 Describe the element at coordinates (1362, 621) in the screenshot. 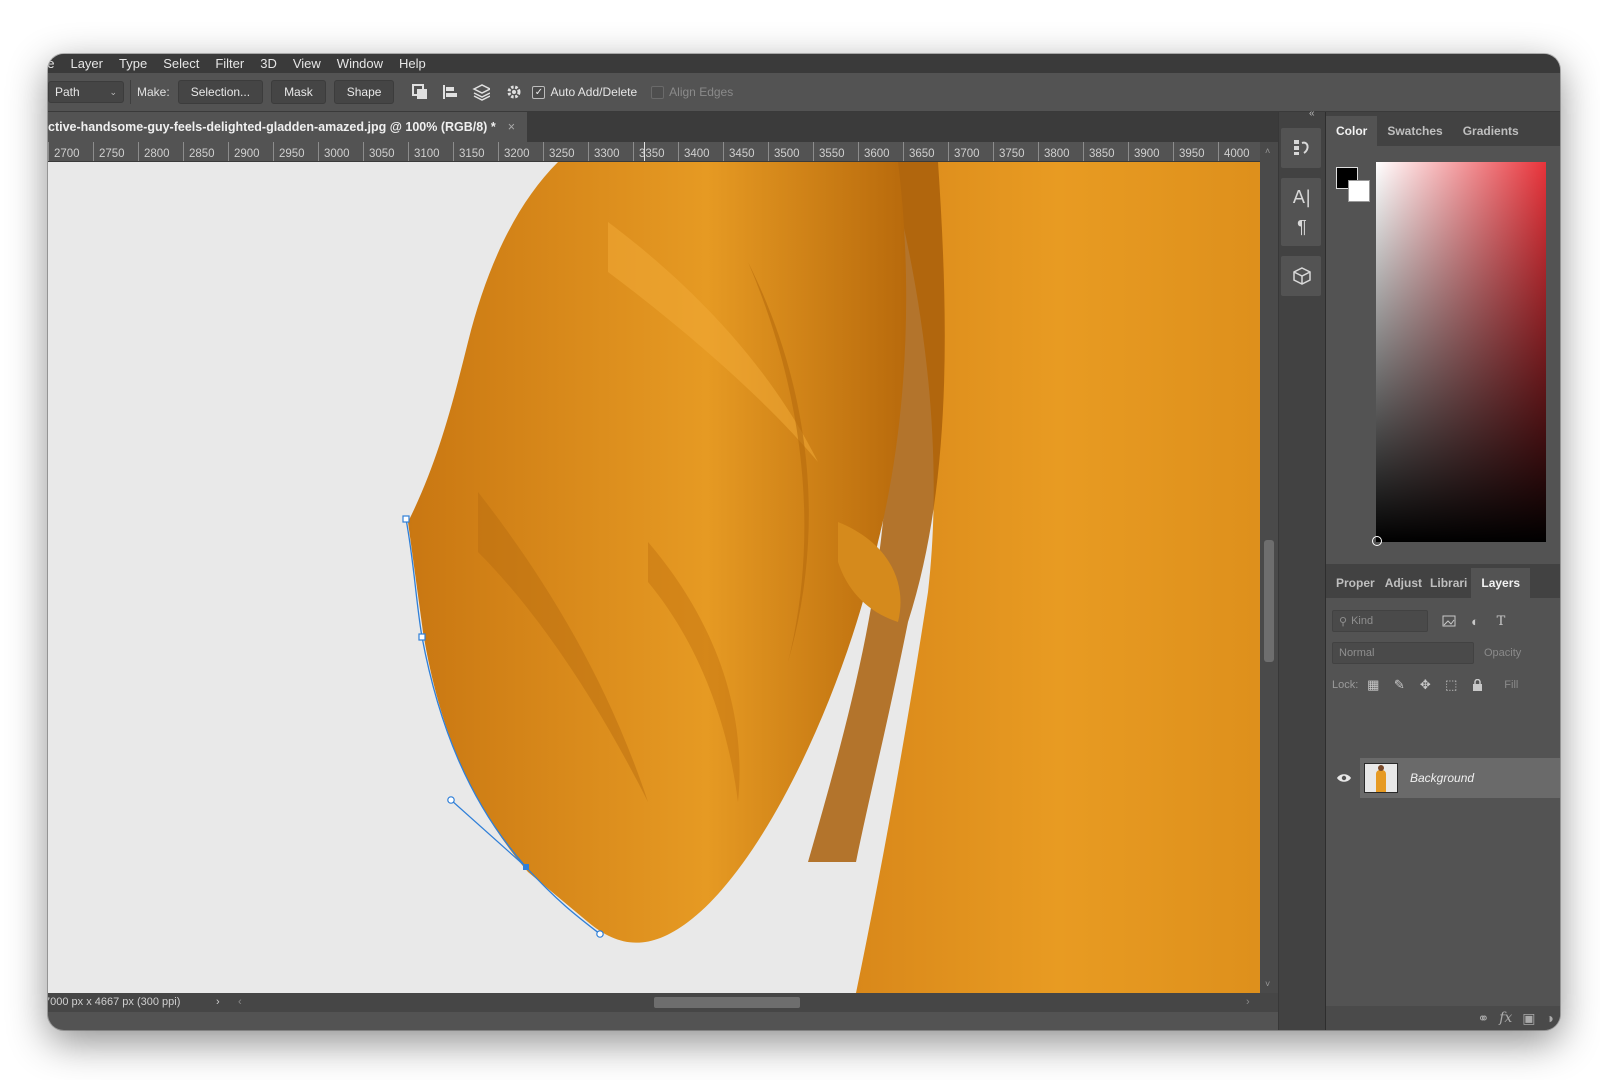

I see `kind-label: Kind` at that location.